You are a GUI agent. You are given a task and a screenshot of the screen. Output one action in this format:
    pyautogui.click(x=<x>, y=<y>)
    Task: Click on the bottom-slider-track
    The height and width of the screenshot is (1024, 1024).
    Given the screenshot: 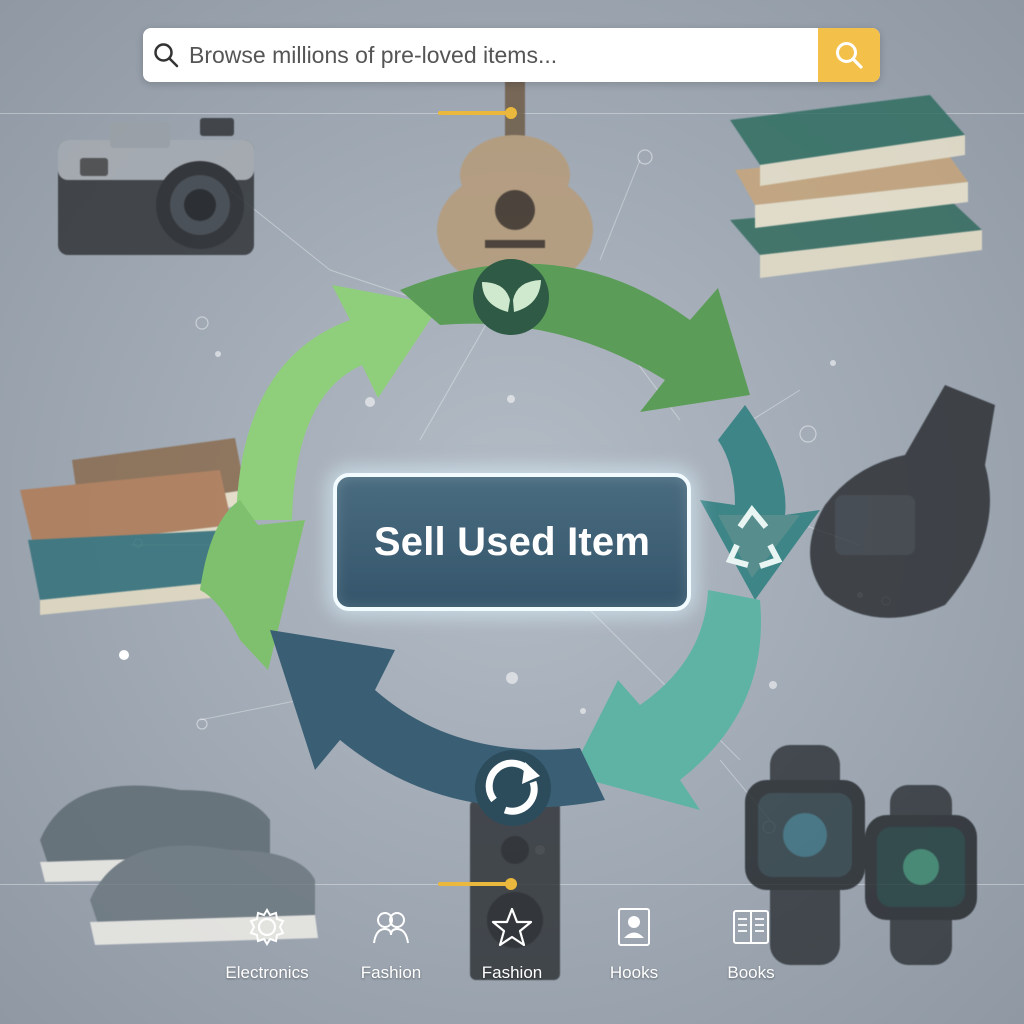 What is the action you would take?
    pyautogui.click(x=474, y=884)
    